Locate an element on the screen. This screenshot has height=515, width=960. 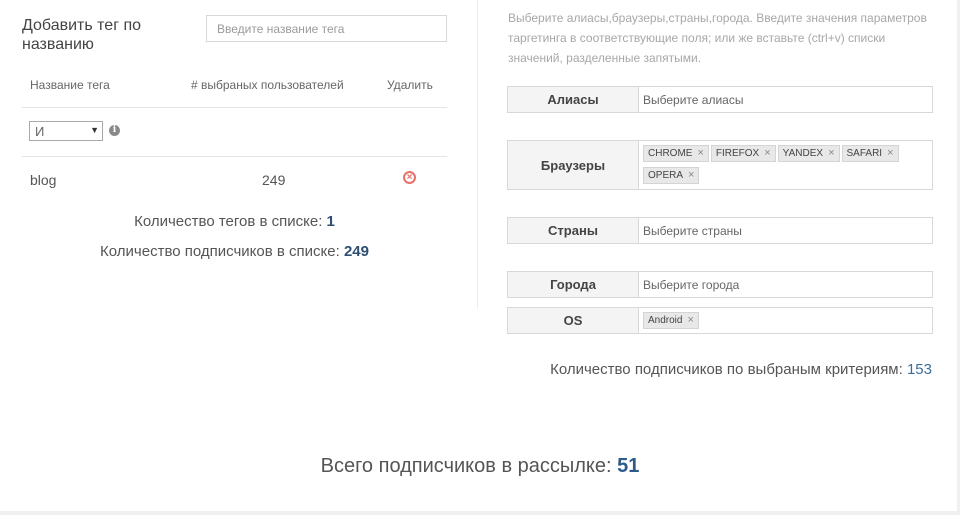
aliases-filter: Алиасы Выберите алиасы is located at coordinates (720, 99).